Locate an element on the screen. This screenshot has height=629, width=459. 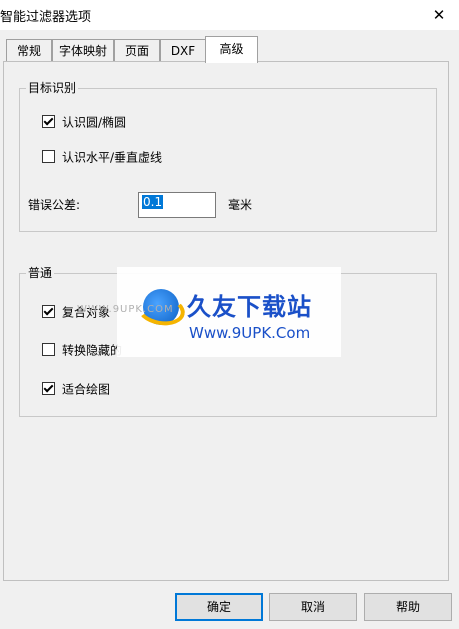
tolerance-label: 错误公差: is located at coordinates (54, 205).